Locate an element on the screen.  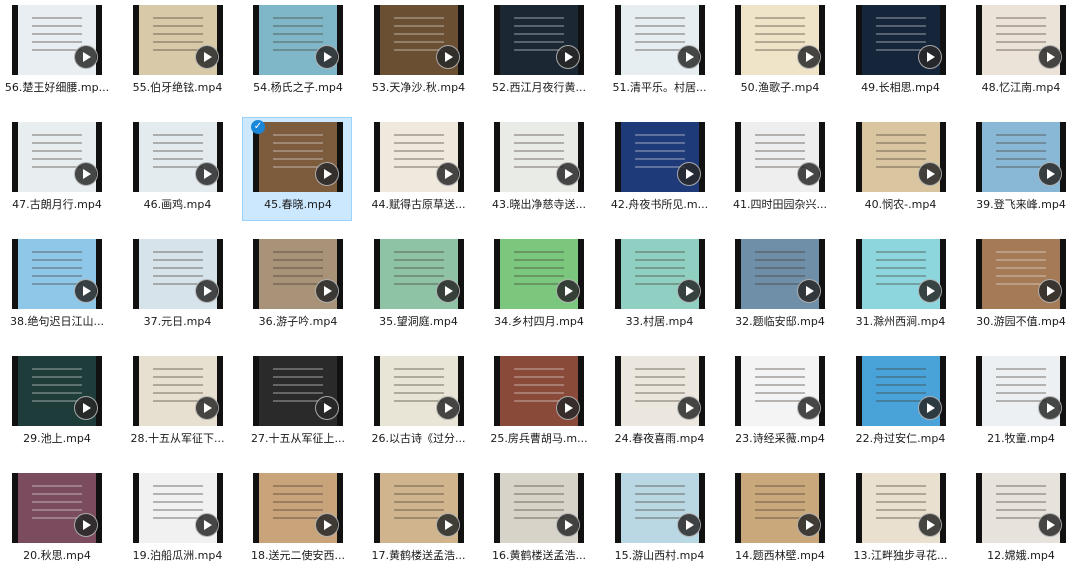
file-tile: 49.长相思.mp4 is located at coordinates (900, 52).